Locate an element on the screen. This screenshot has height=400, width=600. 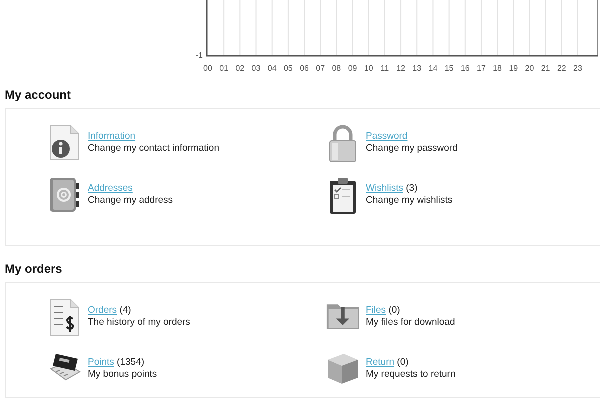
x-tick-label: 04 is located at coordinates (272, 68).